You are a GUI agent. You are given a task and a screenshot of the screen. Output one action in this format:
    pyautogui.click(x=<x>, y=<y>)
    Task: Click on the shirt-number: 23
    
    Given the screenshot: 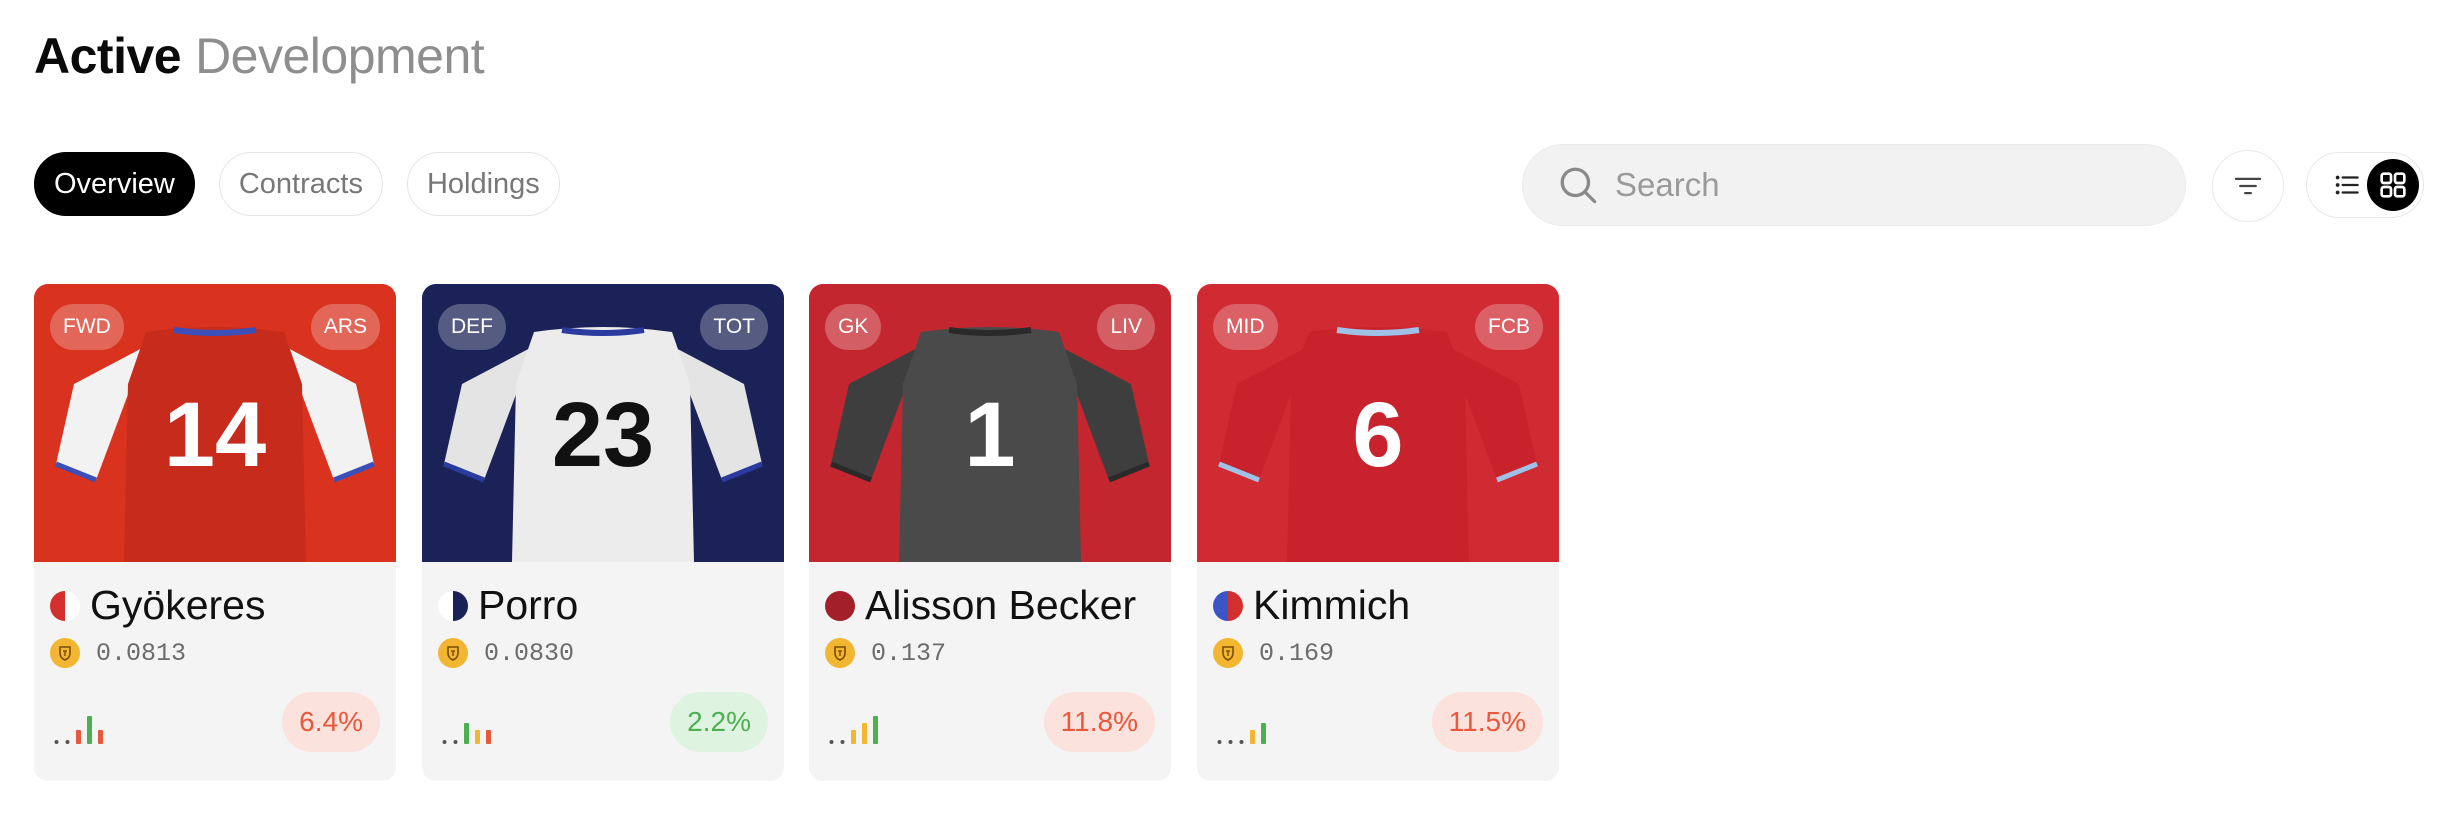 What is the action you would take?
    pyautogui.click(x=603, y=435)
    